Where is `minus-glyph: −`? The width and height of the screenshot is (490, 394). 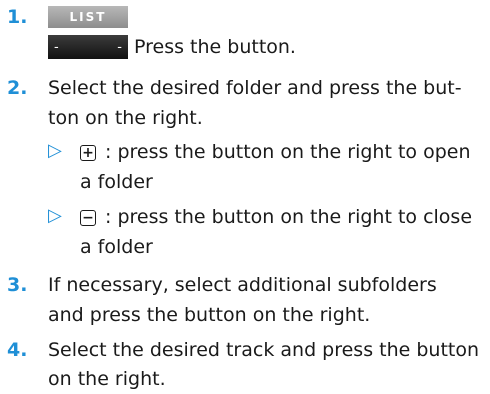
minus-glyph: − is located at coordinates (88, 218).